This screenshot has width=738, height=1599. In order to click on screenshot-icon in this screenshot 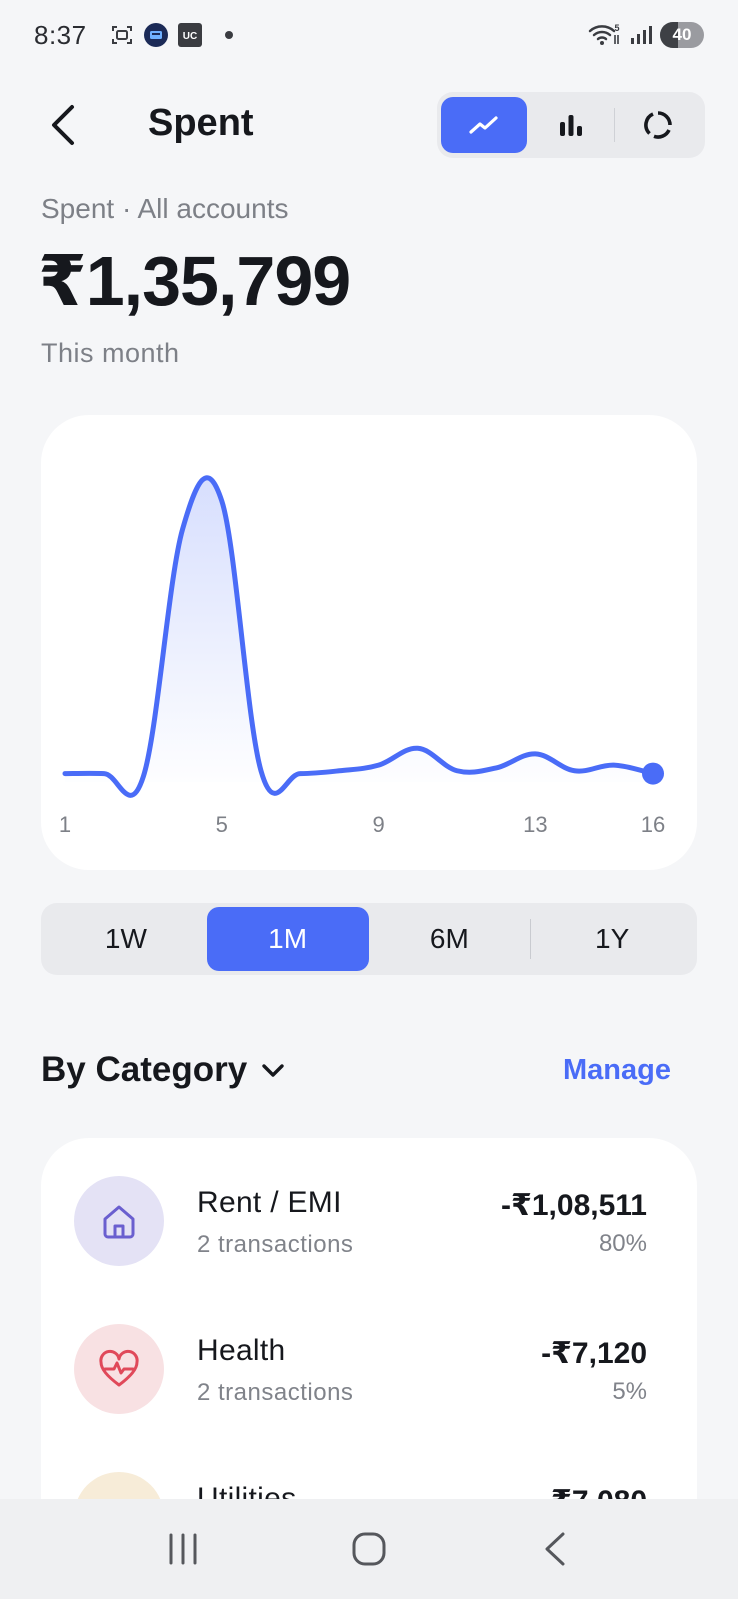, I will do `click(122, 35)`.